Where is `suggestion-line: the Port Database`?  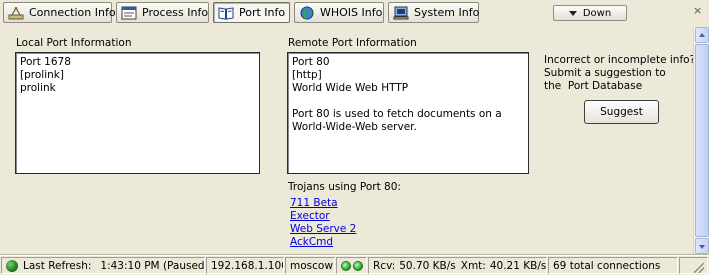 suggestion-line: the Port Database is located at coordinates (593, 86).